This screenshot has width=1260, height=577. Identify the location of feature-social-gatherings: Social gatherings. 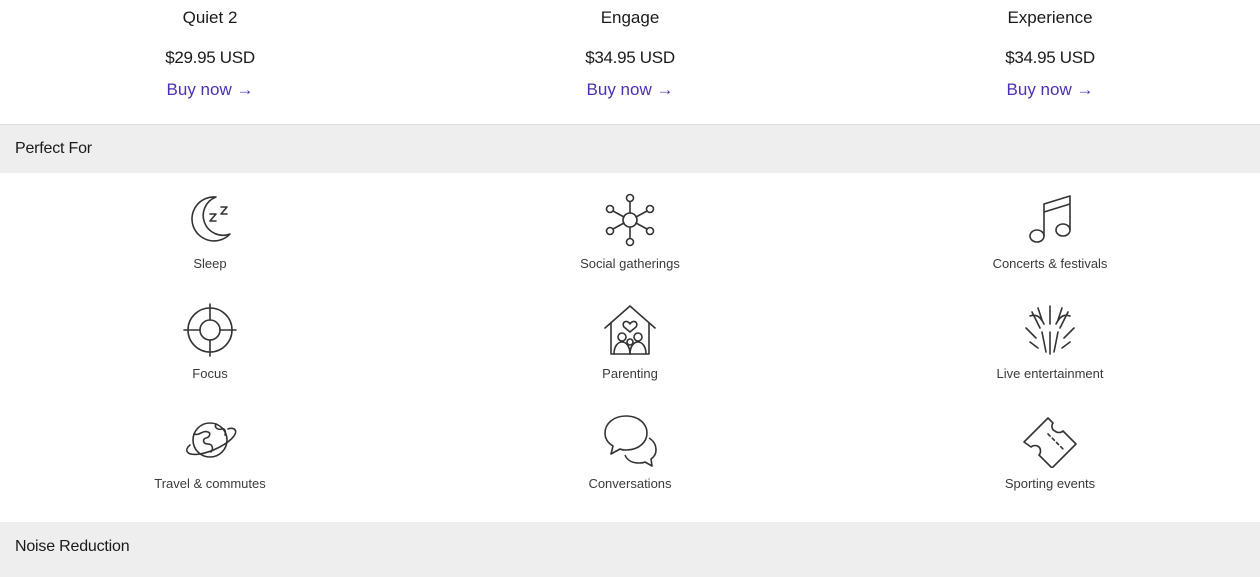
(630, 247).